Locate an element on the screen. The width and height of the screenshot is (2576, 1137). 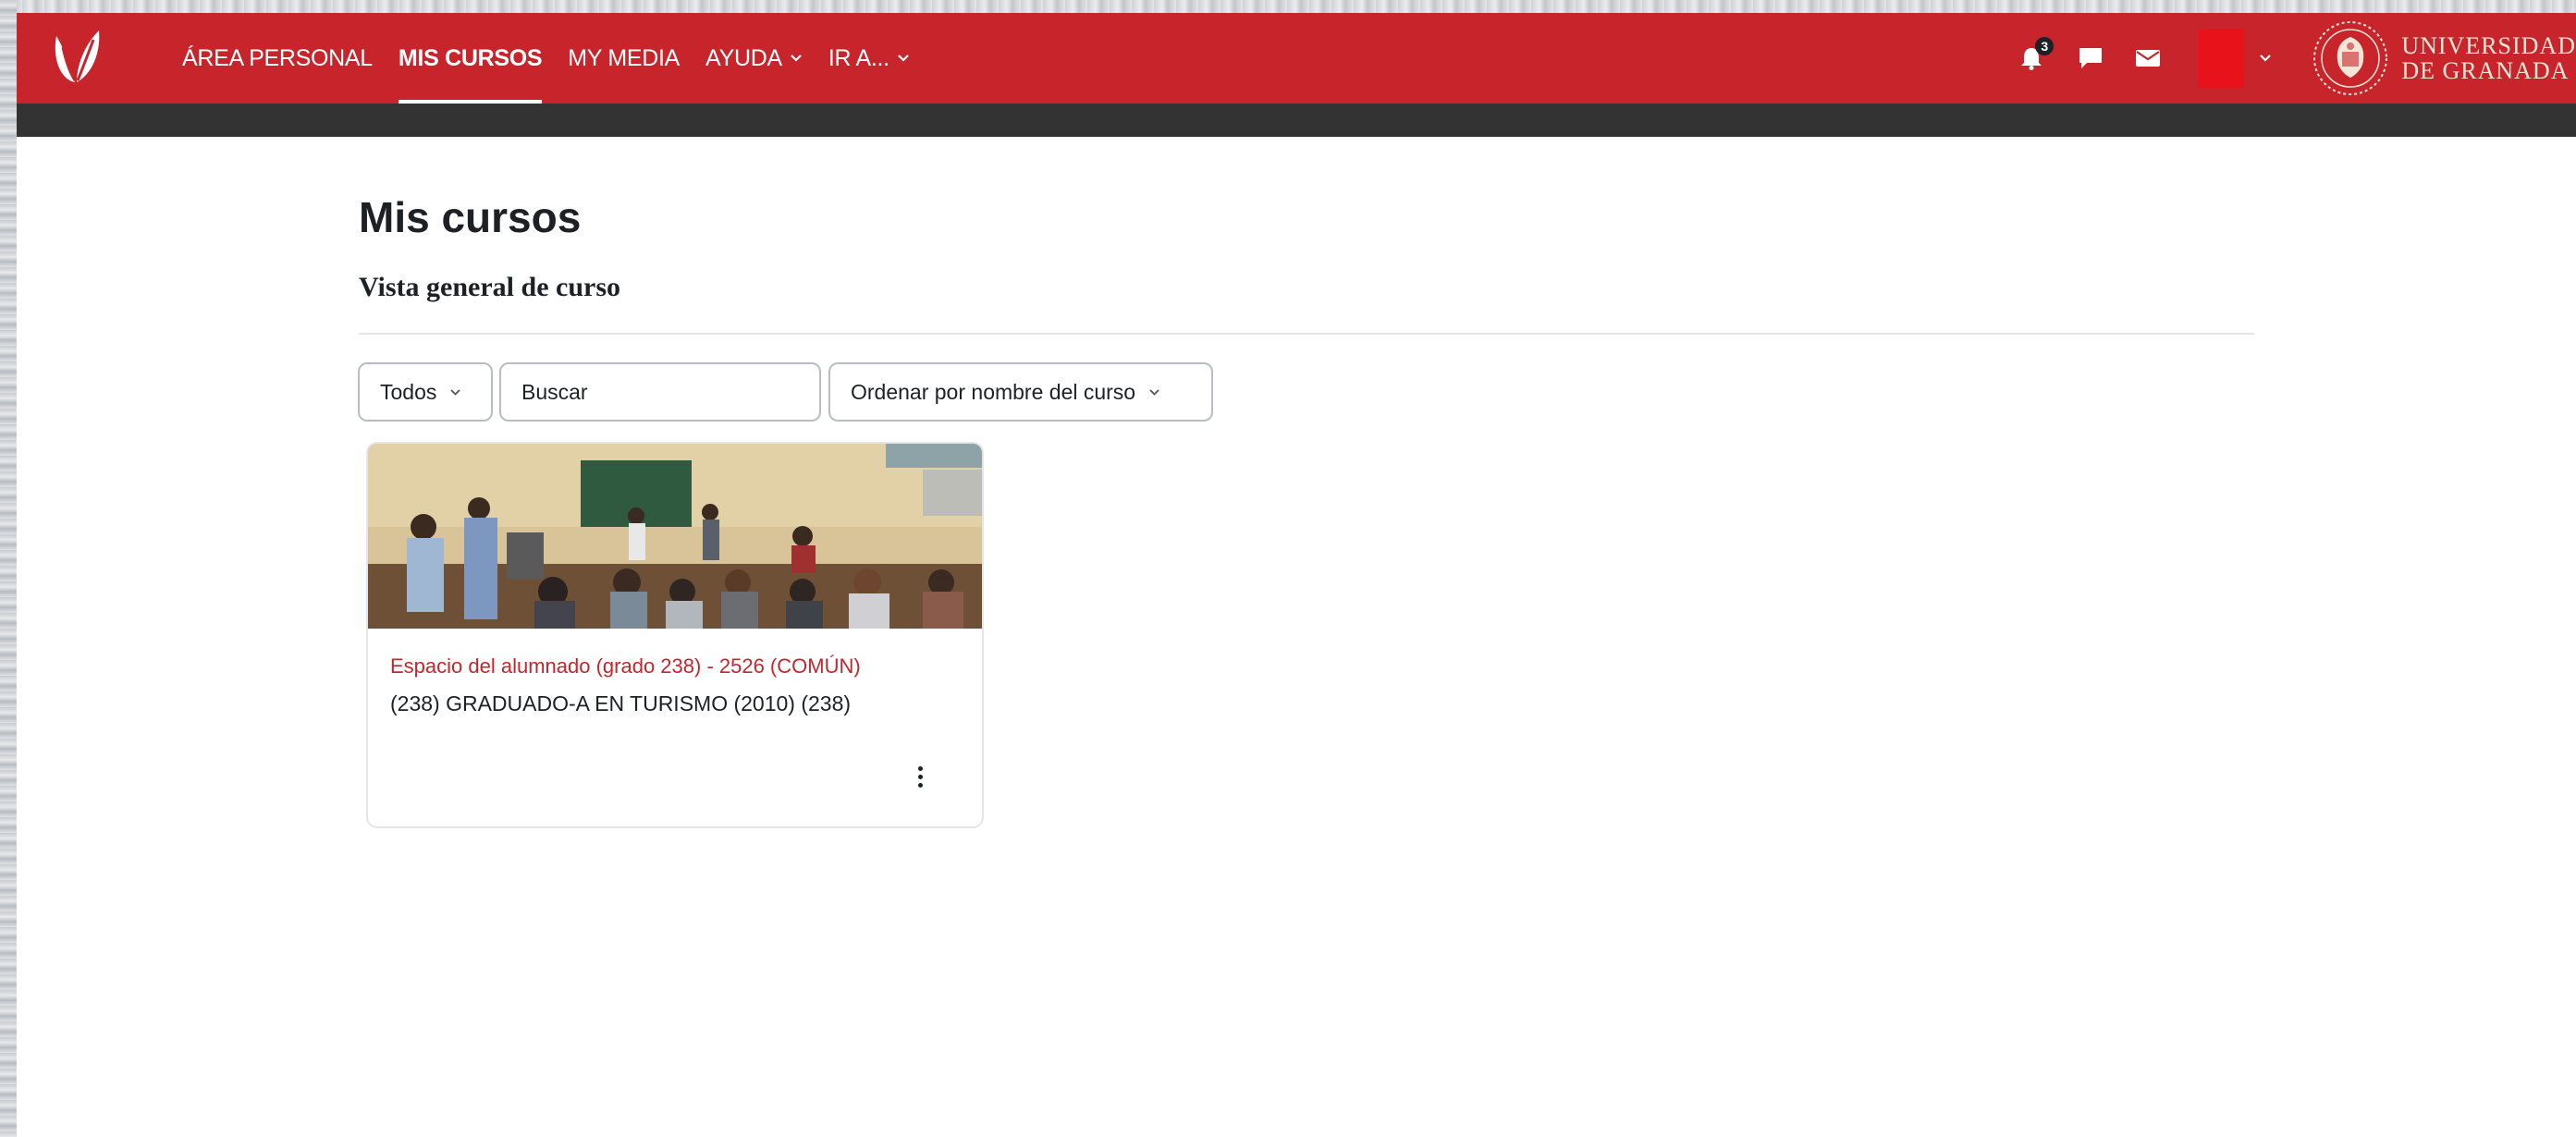
background-pattern-top is located at coordinates (1288, 6).